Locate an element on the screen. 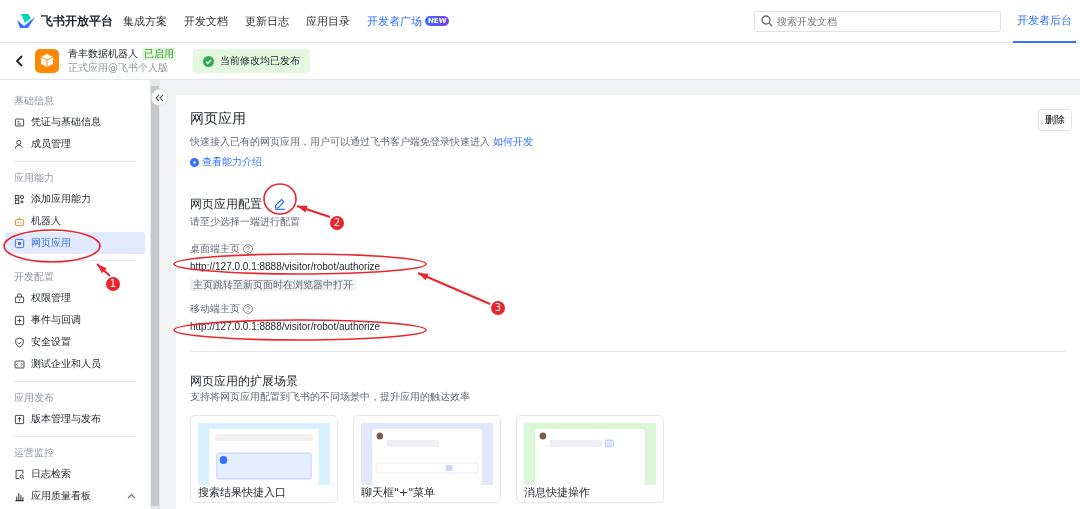  scene-card-title: 消息快捷操作 is located at coordinates (557, 493).